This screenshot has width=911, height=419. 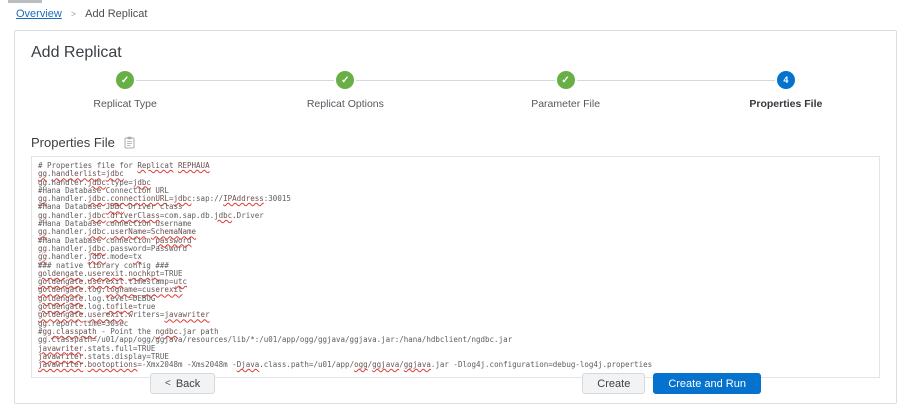 What do you see at coordinates (345, 104) in the screenshot?
I see `step-label: Replicat Options` at bounding box center [345, 104].